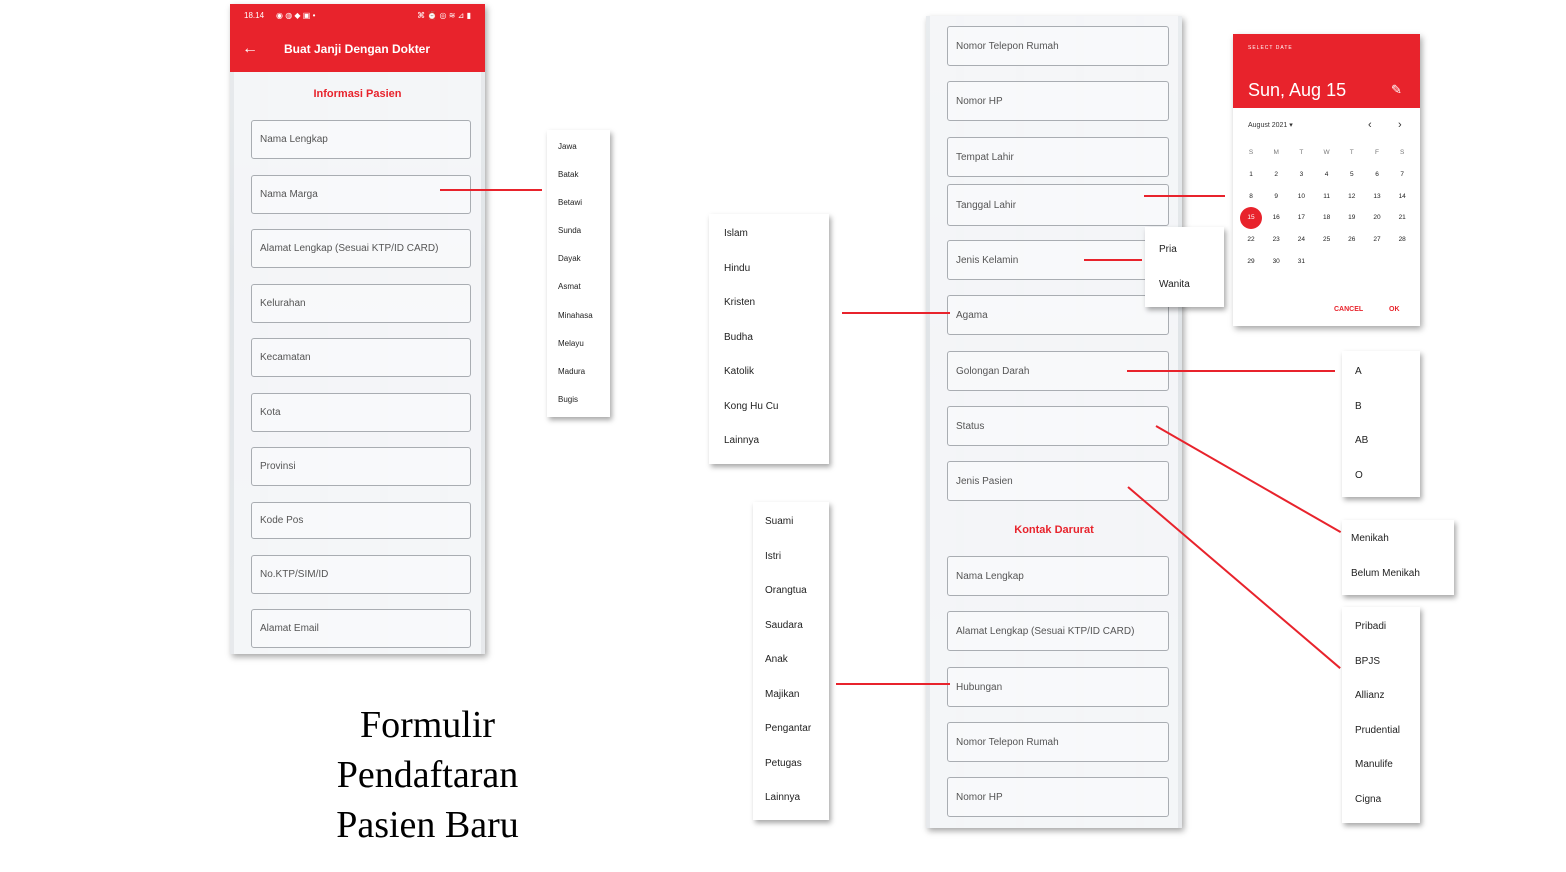  What do you see at coordinates (1377, 240) in the screenshot?
I see `calendar-day: 27` at bounding box center [1377, 240].